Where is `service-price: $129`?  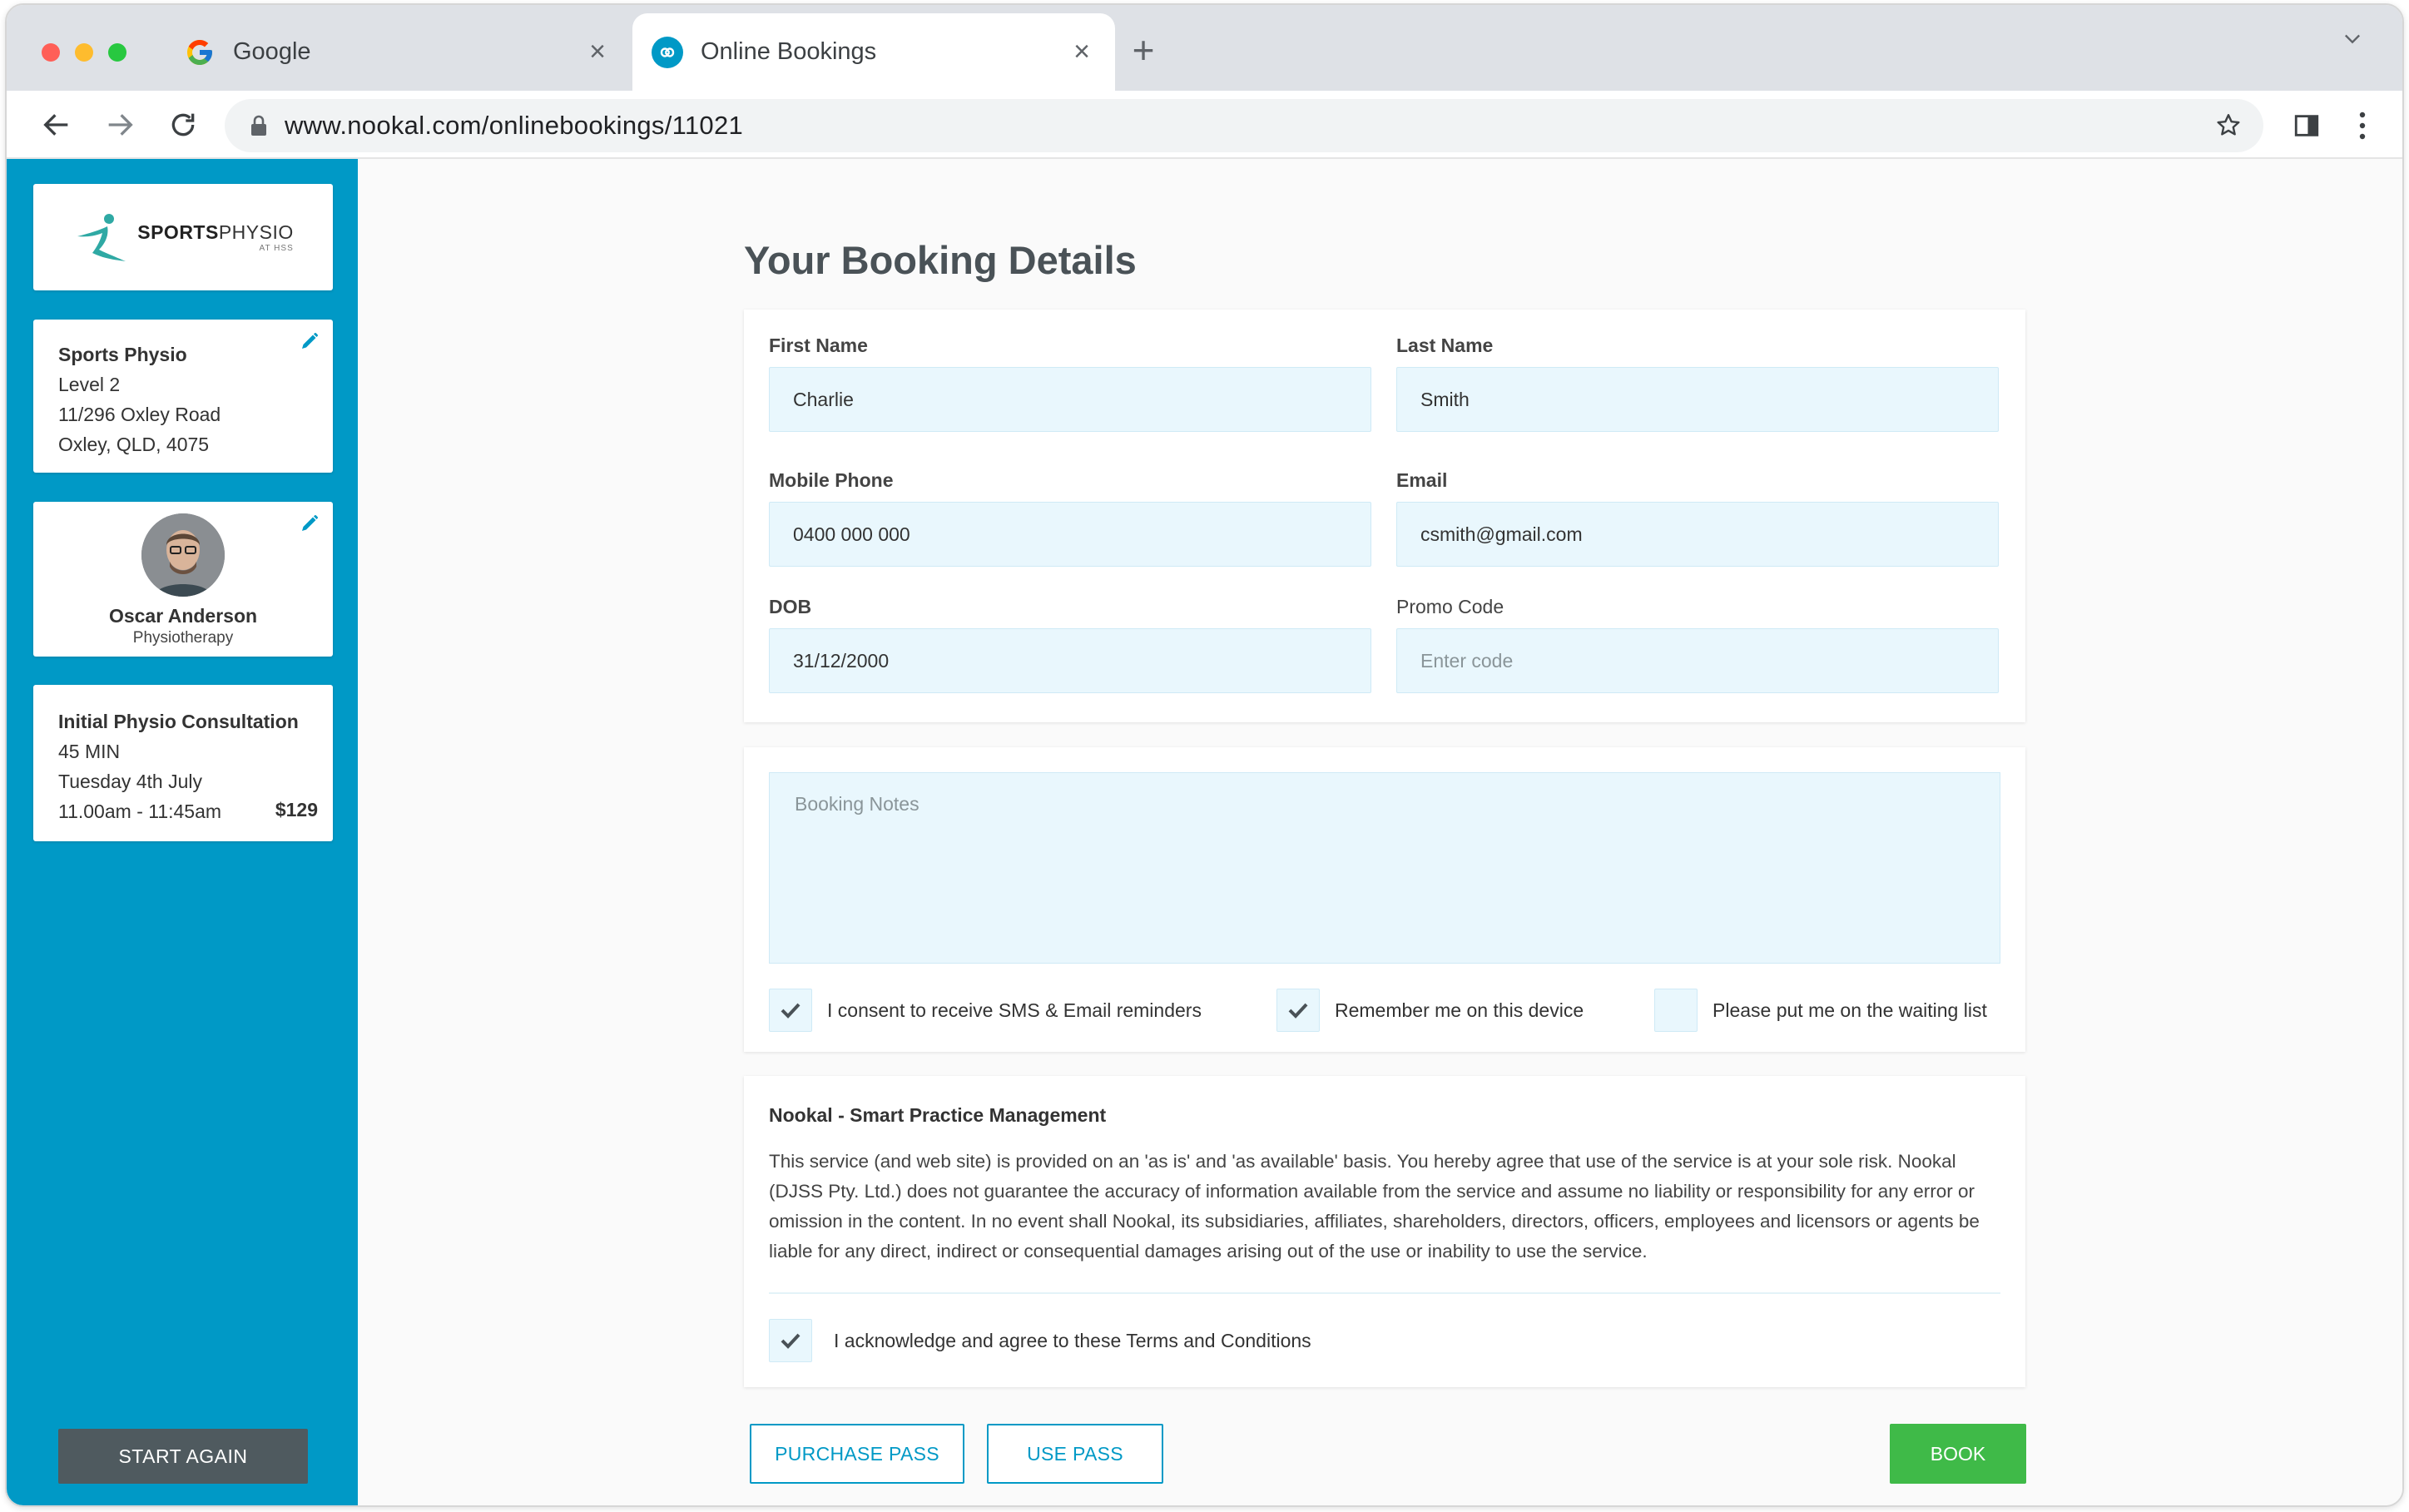
service-price: $129 is located at coordinates (296, 809).